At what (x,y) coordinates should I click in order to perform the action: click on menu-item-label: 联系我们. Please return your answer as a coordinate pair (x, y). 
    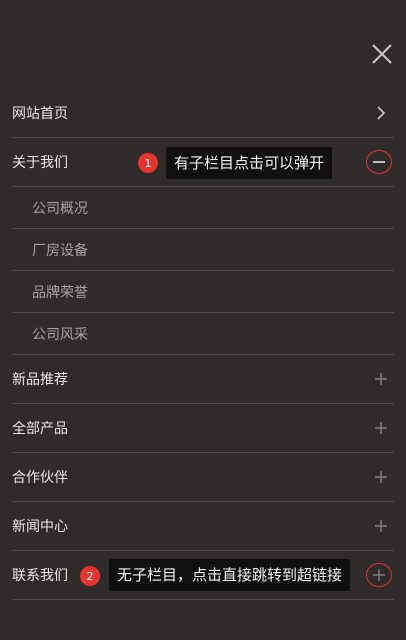
    Looking at the image, I should click on (40, 576).